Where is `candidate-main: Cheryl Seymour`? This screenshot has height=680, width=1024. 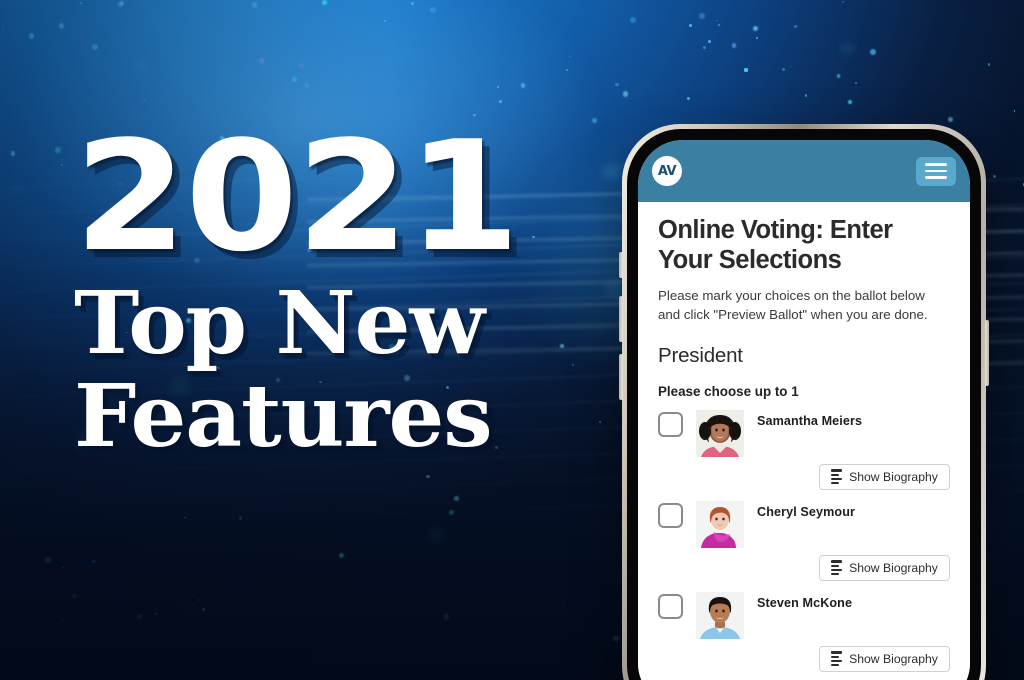 candidate-main: Cheryl Seymour is located at coordinates (804, 524).